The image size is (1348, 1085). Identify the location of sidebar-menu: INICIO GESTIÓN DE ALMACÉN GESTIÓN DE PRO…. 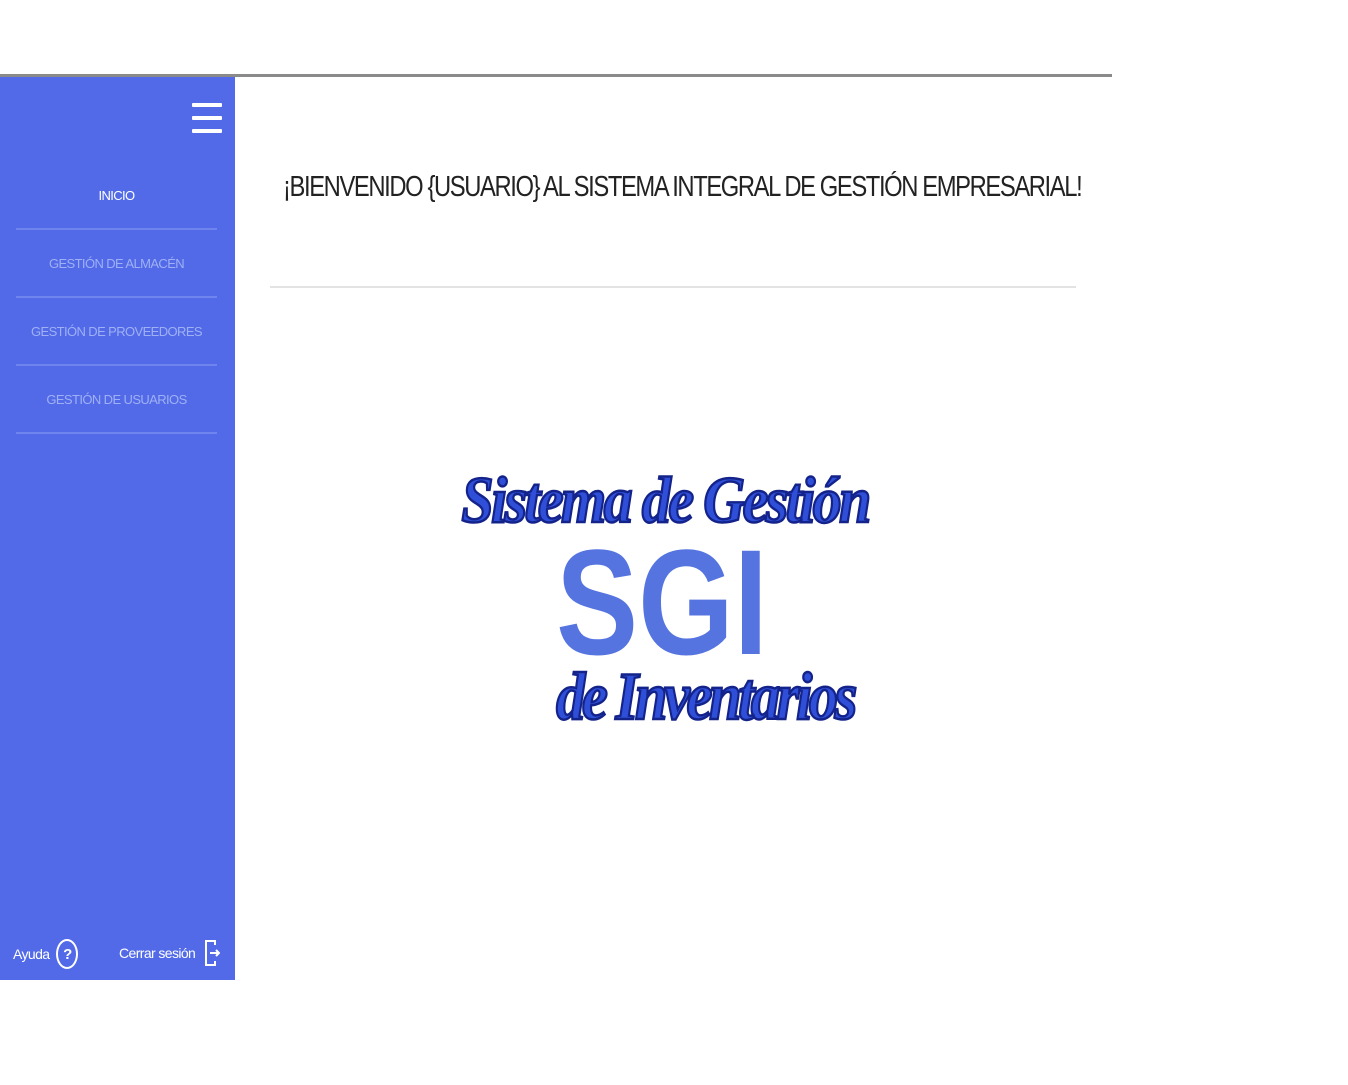
(116, 298).